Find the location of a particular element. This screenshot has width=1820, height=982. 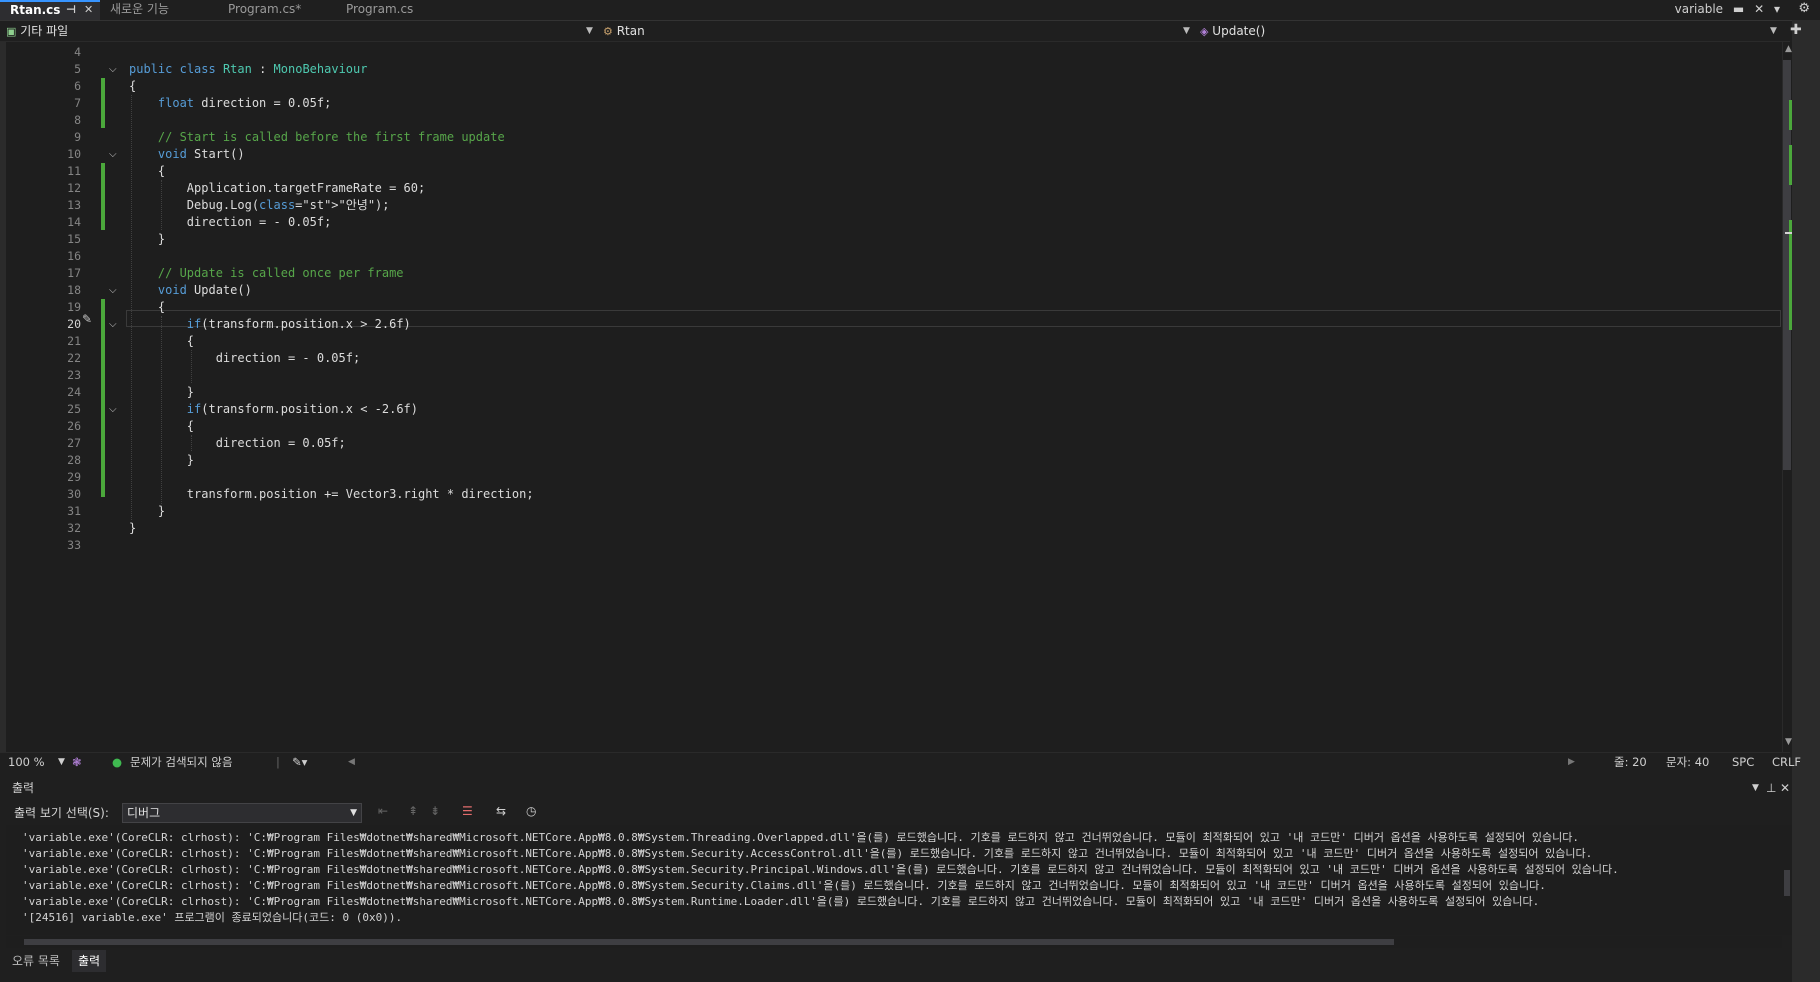

gear-icon: ⚙ is located at coordinates (1804, 9).